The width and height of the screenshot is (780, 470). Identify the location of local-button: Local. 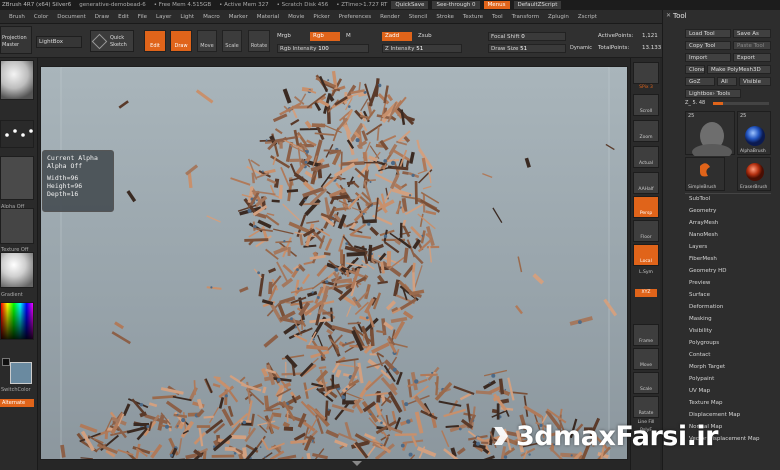
(646, 255).